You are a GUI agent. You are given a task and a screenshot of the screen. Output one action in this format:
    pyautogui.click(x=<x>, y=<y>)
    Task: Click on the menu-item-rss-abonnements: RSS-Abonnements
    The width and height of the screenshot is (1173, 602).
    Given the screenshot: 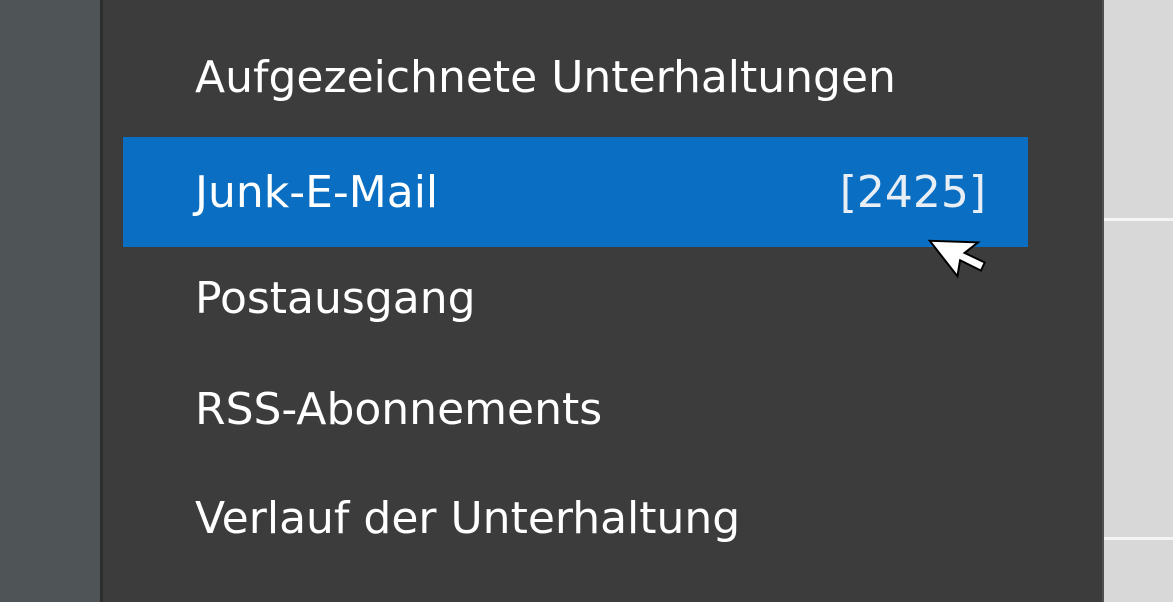 What is the action you would take?
    pyautogui.click(x=575, y=409)
    